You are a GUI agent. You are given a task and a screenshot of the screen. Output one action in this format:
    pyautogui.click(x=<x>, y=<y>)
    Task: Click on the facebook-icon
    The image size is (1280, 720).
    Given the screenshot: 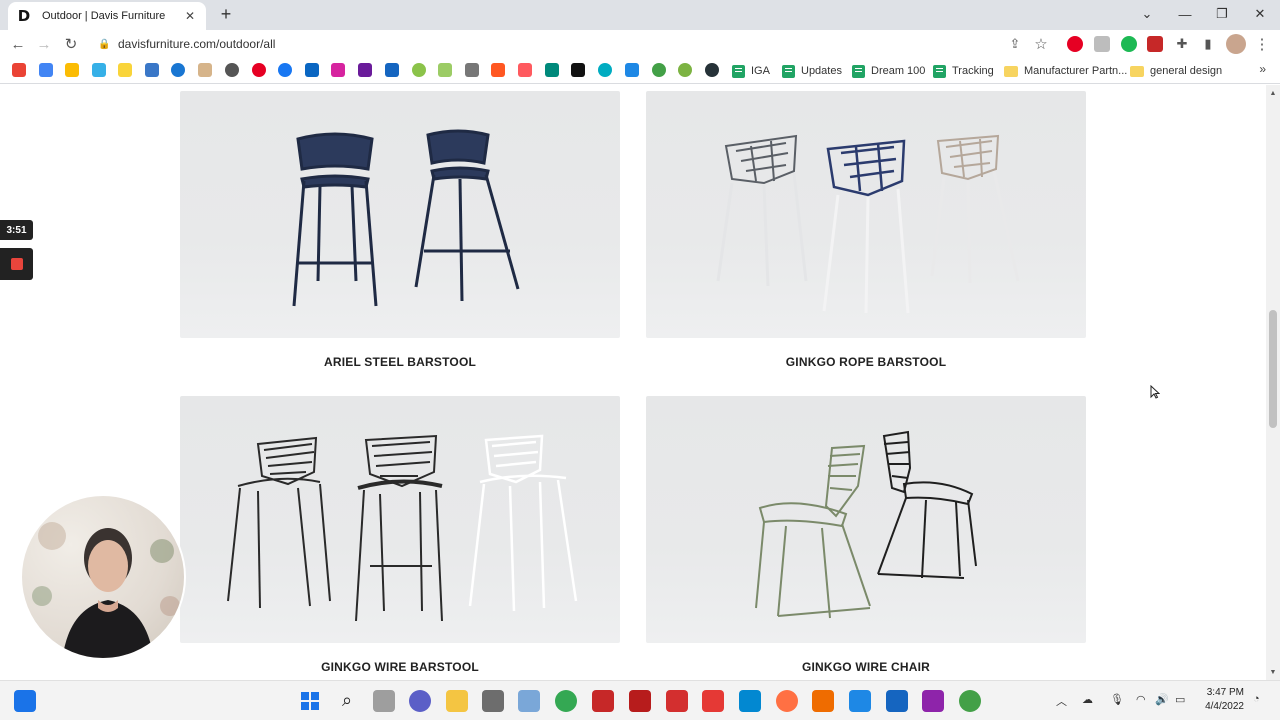 What is the action you would take?
    pyautogui.click(x=285, y=70)
    